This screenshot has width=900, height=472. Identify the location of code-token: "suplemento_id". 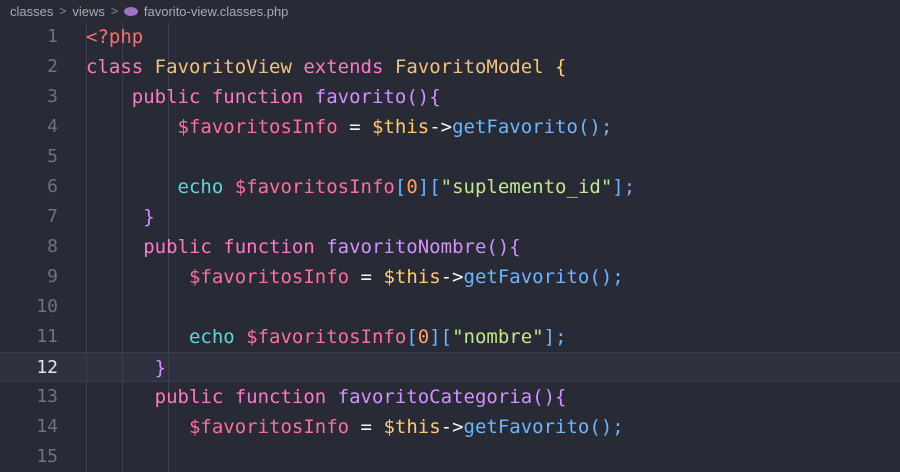
(526, 187).